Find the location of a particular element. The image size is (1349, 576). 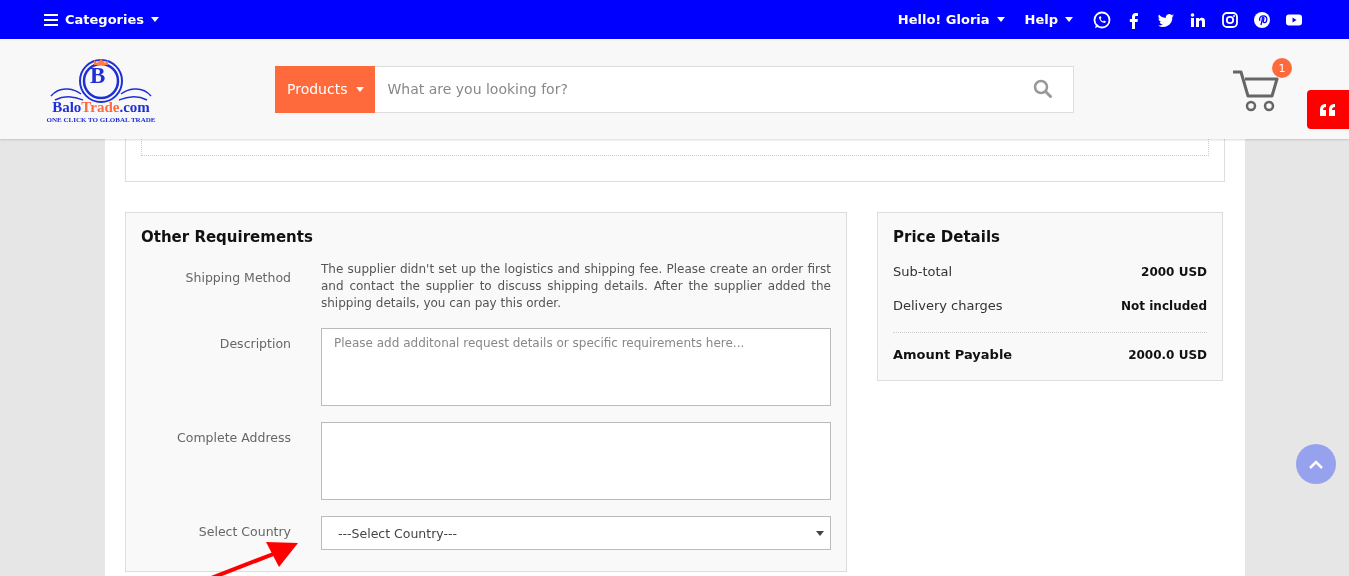

account-menu: Hello! Gloria is located at coordinates (951, 19).